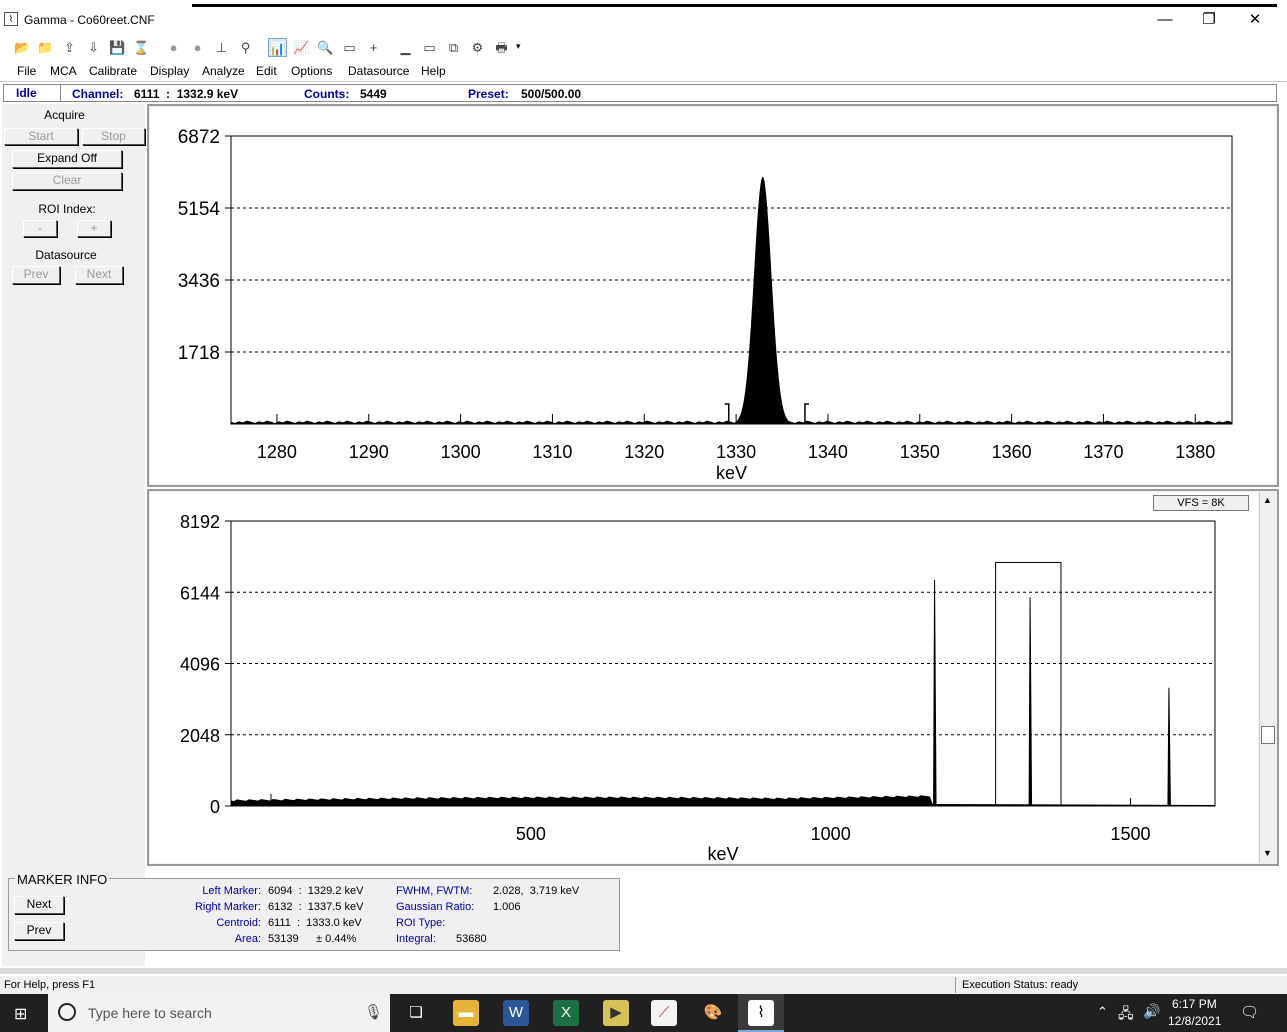 The height and width of the screenshot is (1032, 1287). I want to click on fwhm-value: 2.028, 3.719 keV, so click(536, 891).